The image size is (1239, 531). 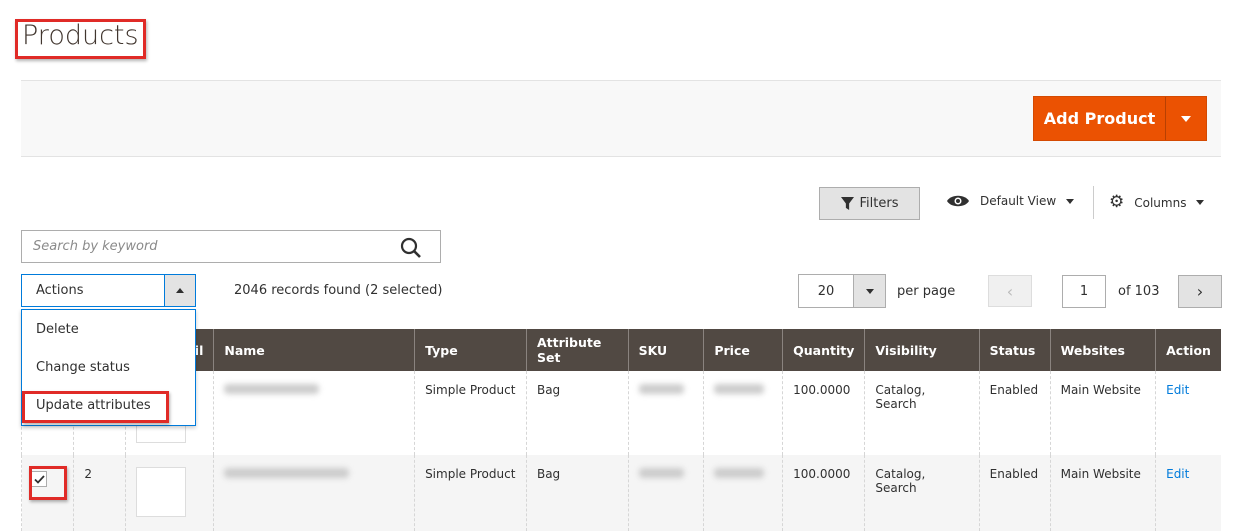 I want to click on col-visibility: Visibility, so click(x=922, y=350).